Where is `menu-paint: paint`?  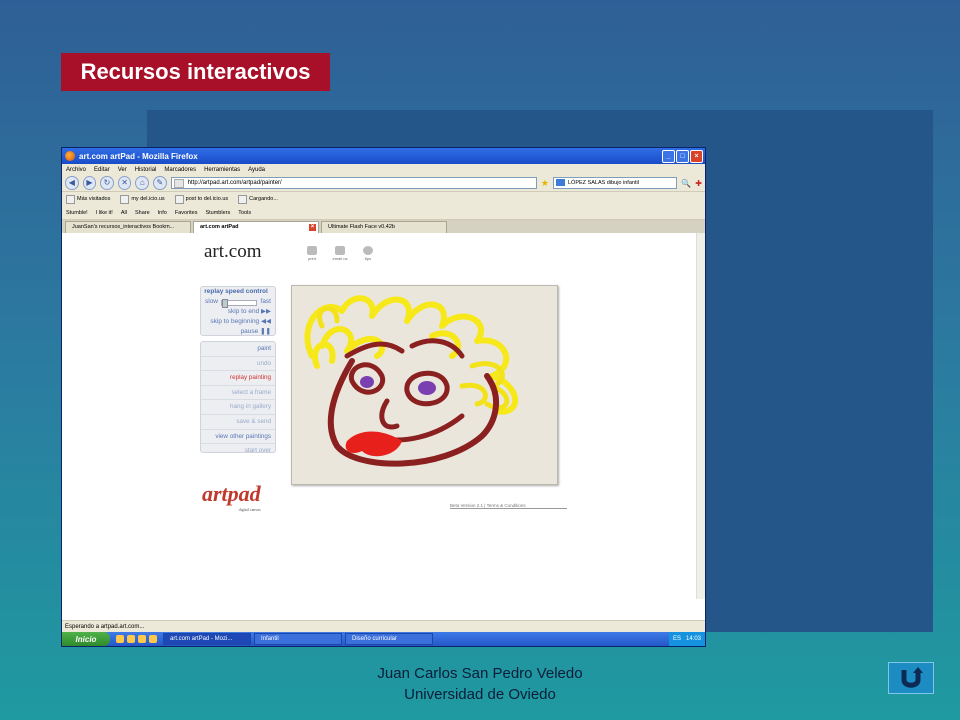 menu-paint: paint is located at coordinates (238, 349).